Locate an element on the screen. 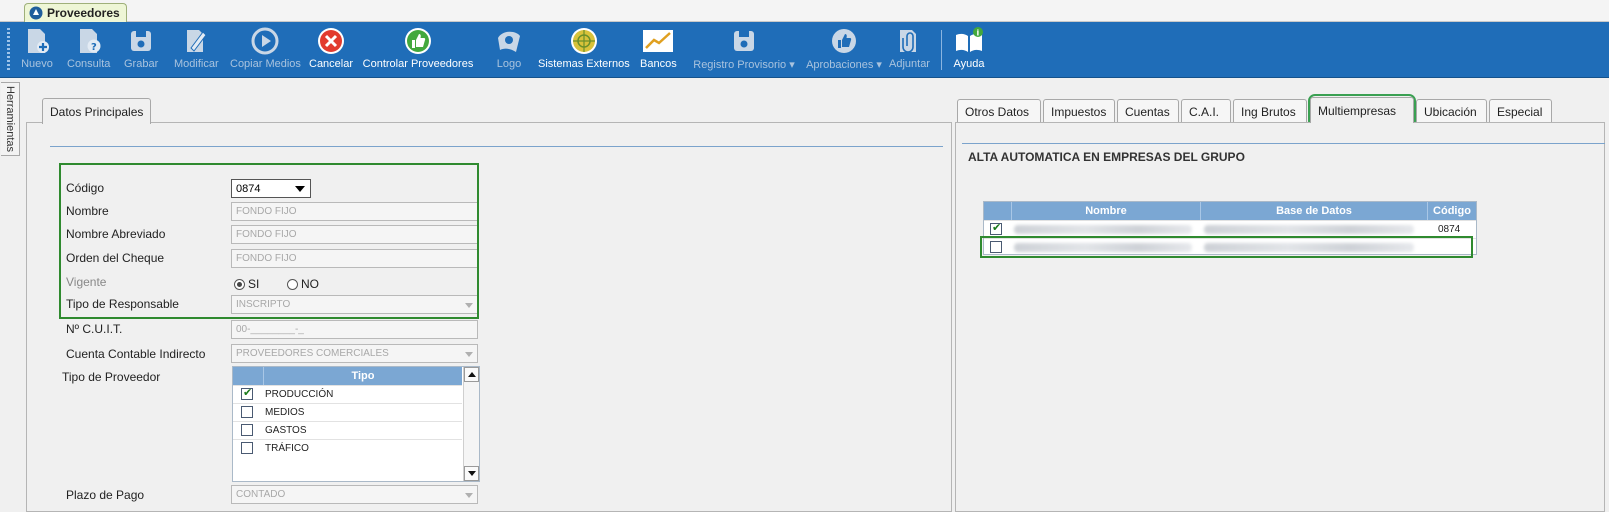 The height and width of the screenshot is (512, 1609). produccion-checkbox is located at coordinates (247, 393).